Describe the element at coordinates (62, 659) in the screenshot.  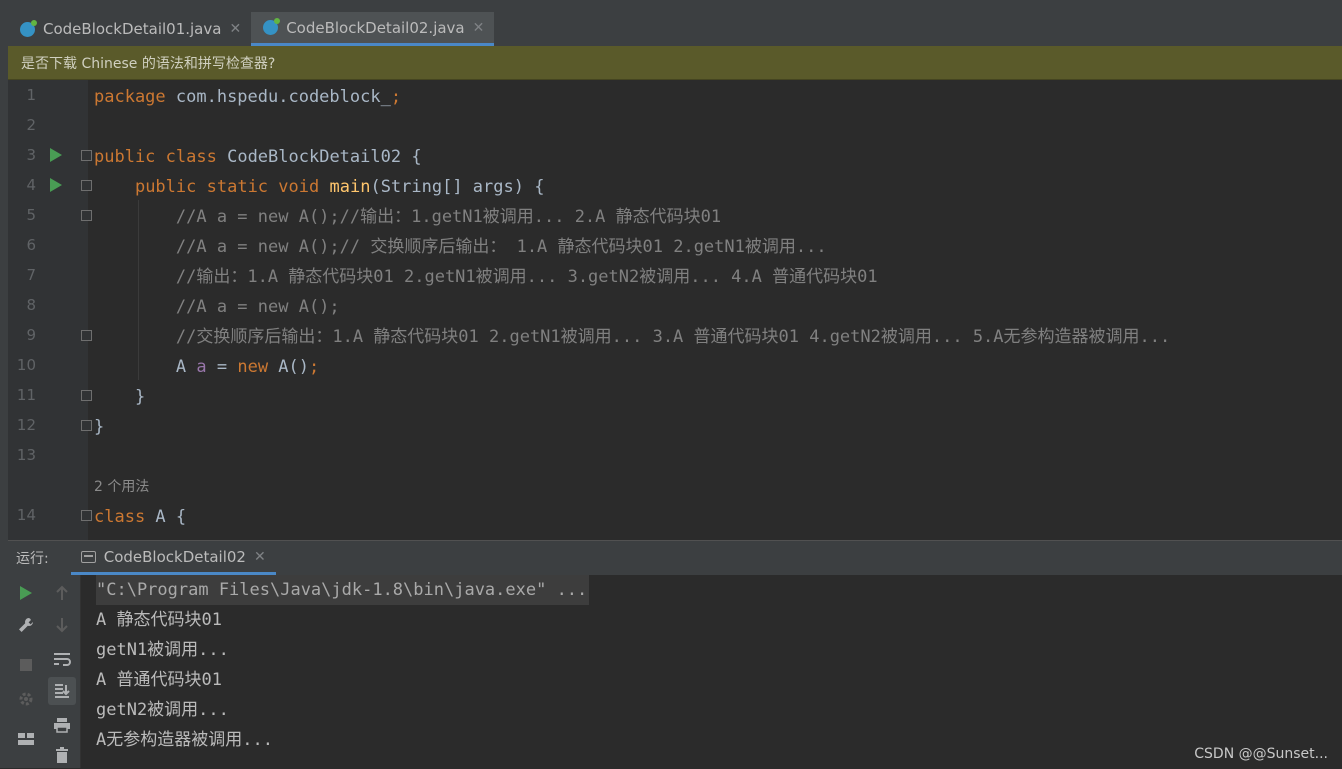
I see `soft-wrap-icon` at that location.